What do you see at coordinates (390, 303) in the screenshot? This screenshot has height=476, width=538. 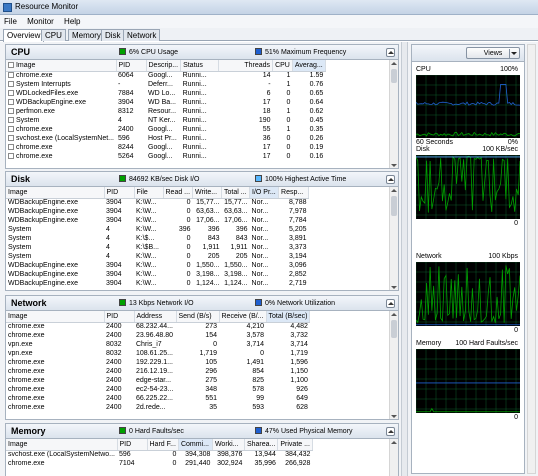 I see `collapse-network-icon` at bounding box center [390, 303].